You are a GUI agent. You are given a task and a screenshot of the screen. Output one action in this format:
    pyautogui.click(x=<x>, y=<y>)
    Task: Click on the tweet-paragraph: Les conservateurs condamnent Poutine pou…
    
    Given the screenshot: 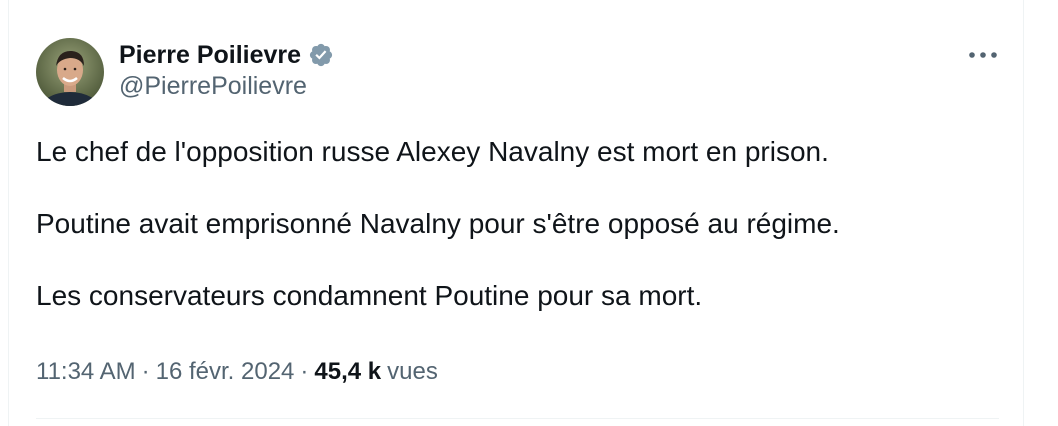 What is the action you would take?
    pyautogui.click(x=369, y=295)
    